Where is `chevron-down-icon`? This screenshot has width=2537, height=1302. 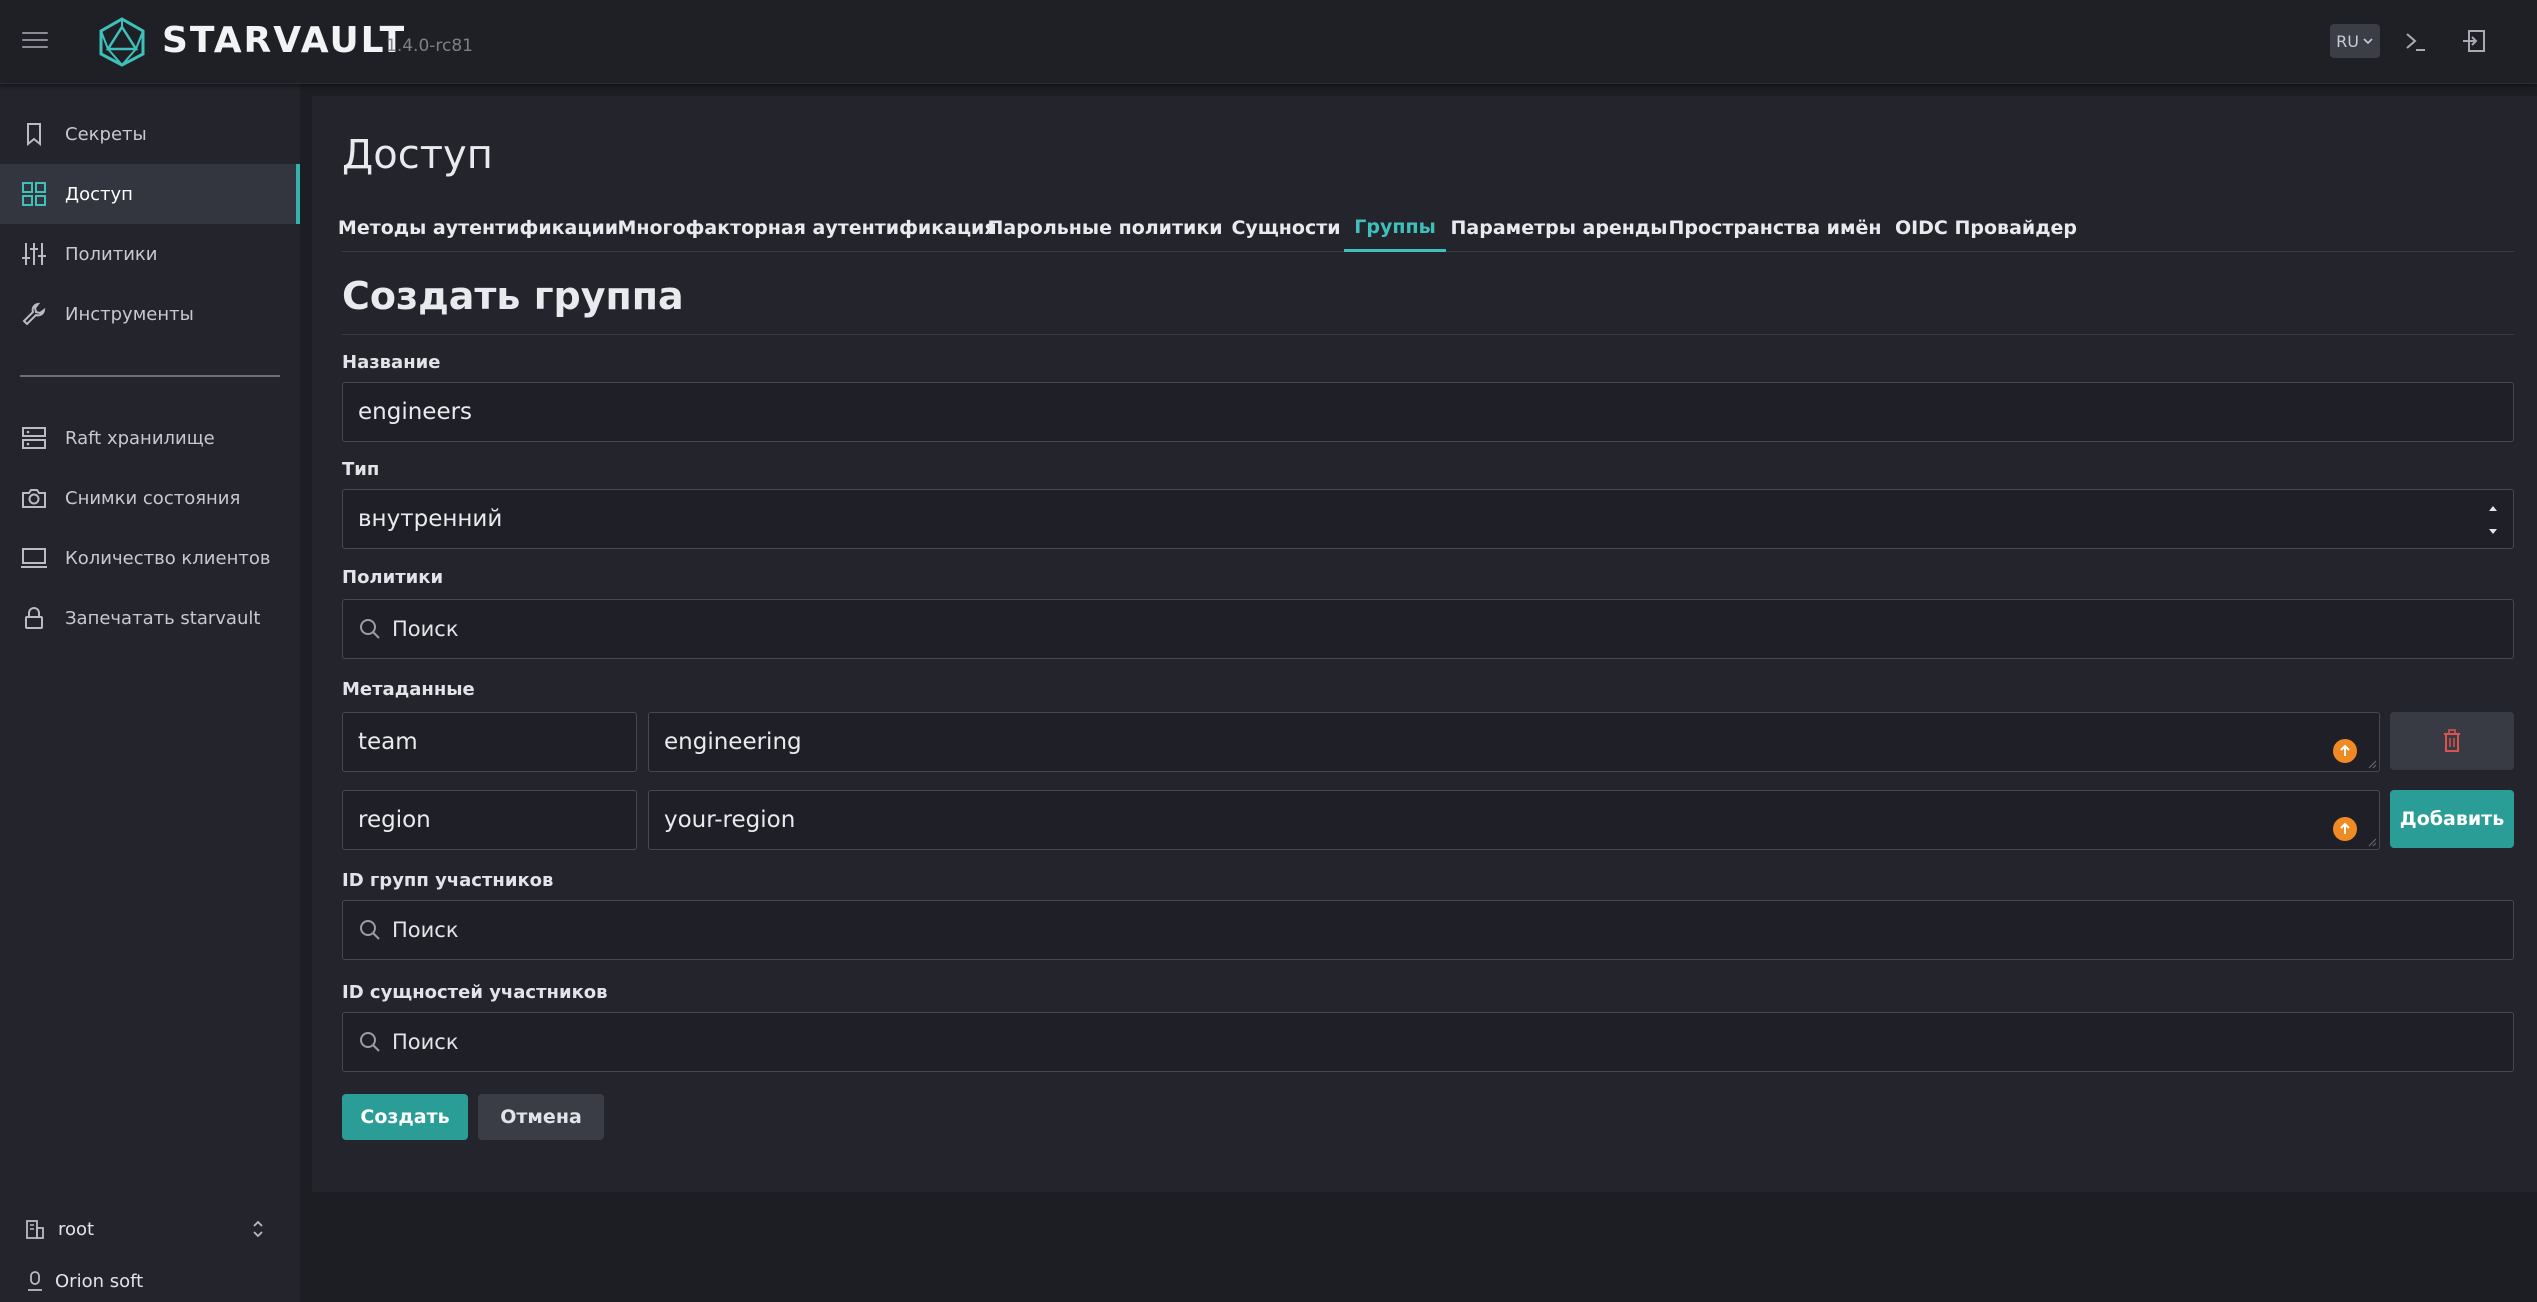
chevron-down-icon is located at coordinates (2368, 41).